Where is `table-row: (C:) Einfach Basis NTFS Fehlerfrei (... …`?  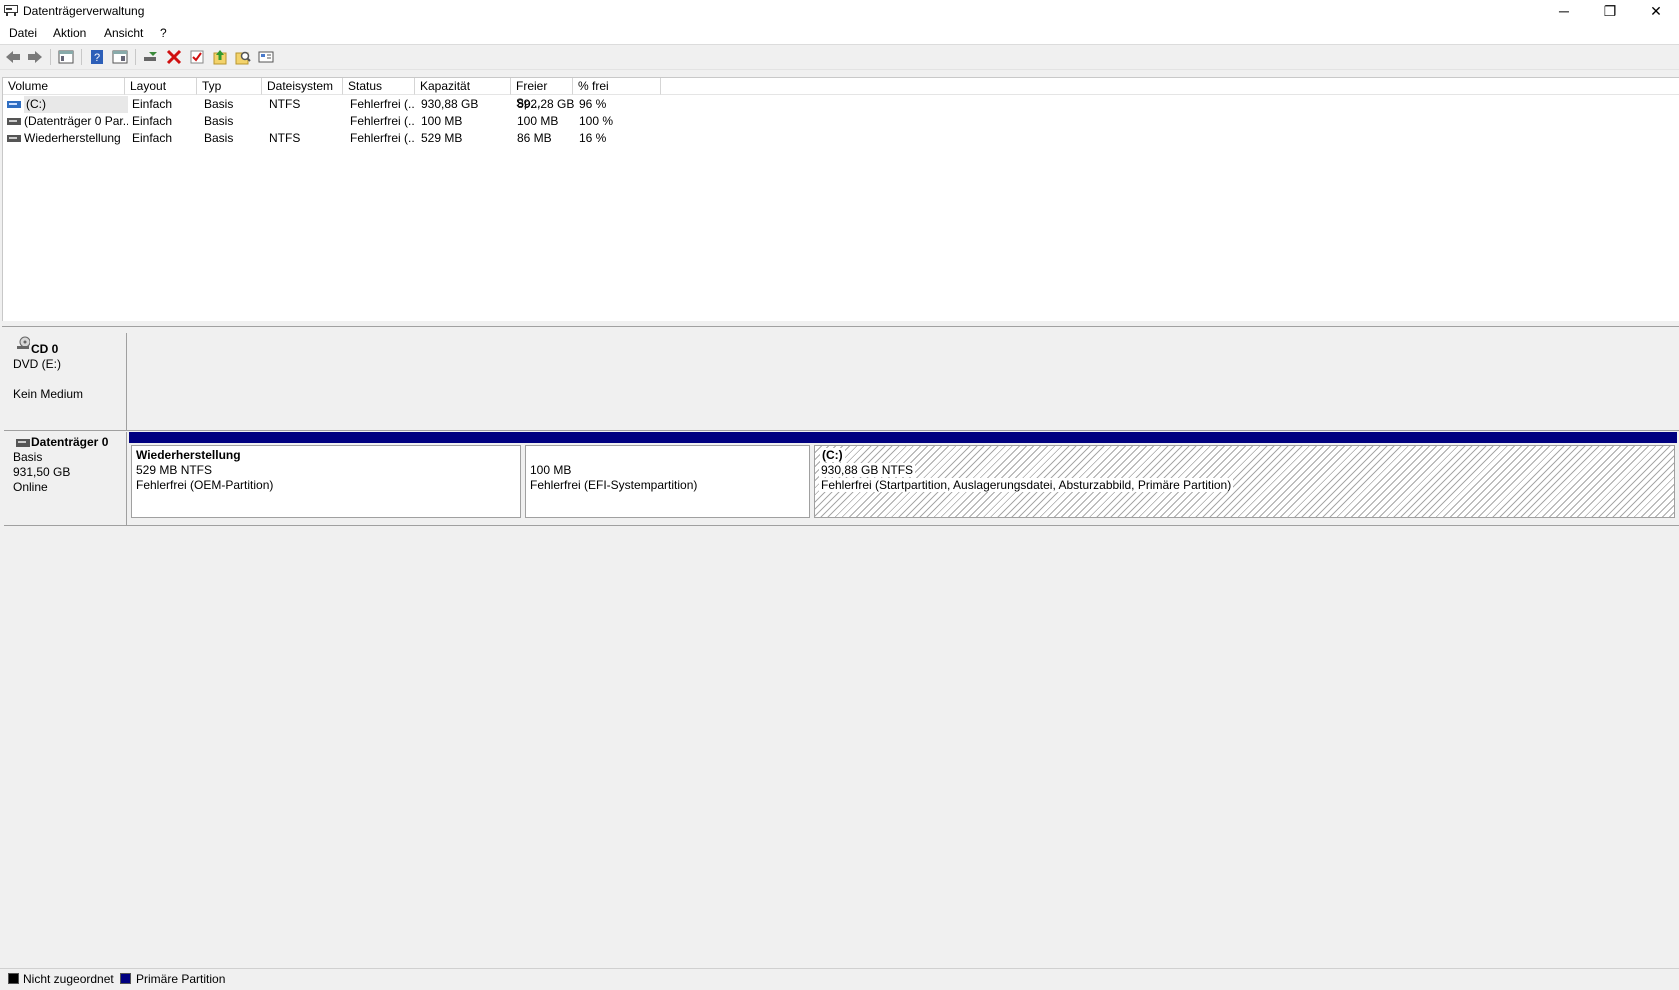 table-row: (C:) Einfach Basis NTFS Fehlerfrei (... … is located at coordinates (841, 104).